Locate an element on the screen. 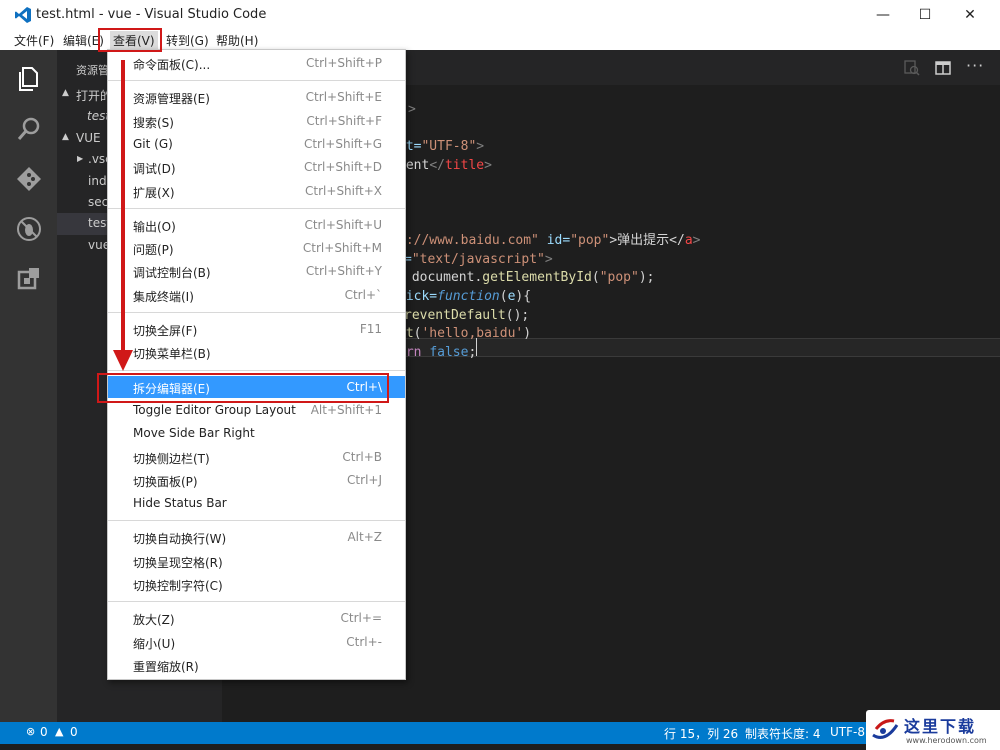  code-token: ){ is located at coordinates (523, 296).